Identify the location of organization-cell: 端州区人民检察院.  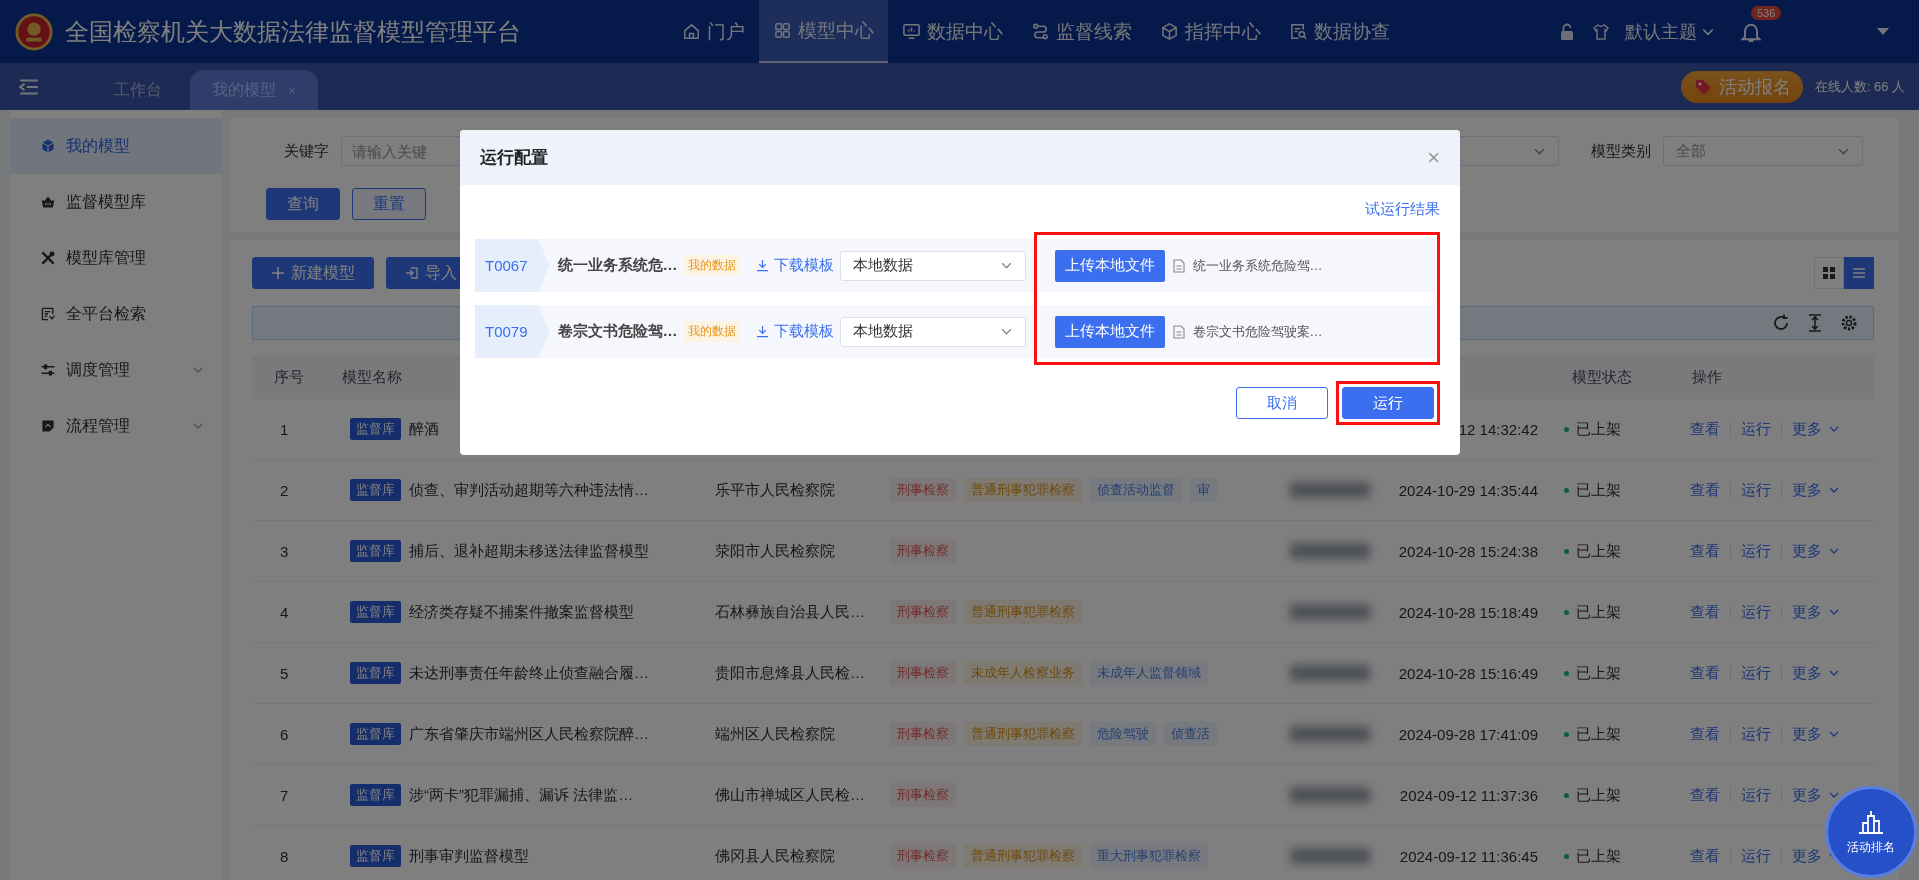
(775, 733).